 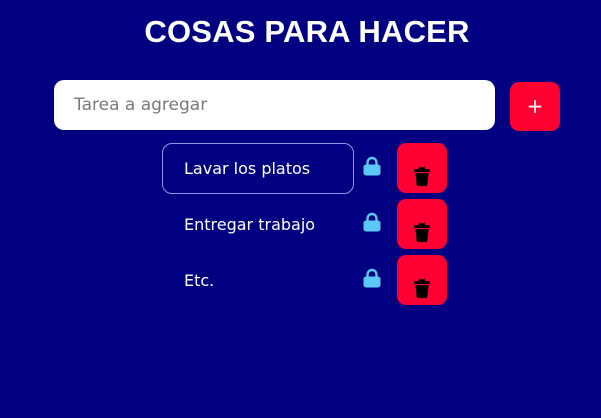 I want to click on task-label: Lavar los platos, so click(x=258, y=168).